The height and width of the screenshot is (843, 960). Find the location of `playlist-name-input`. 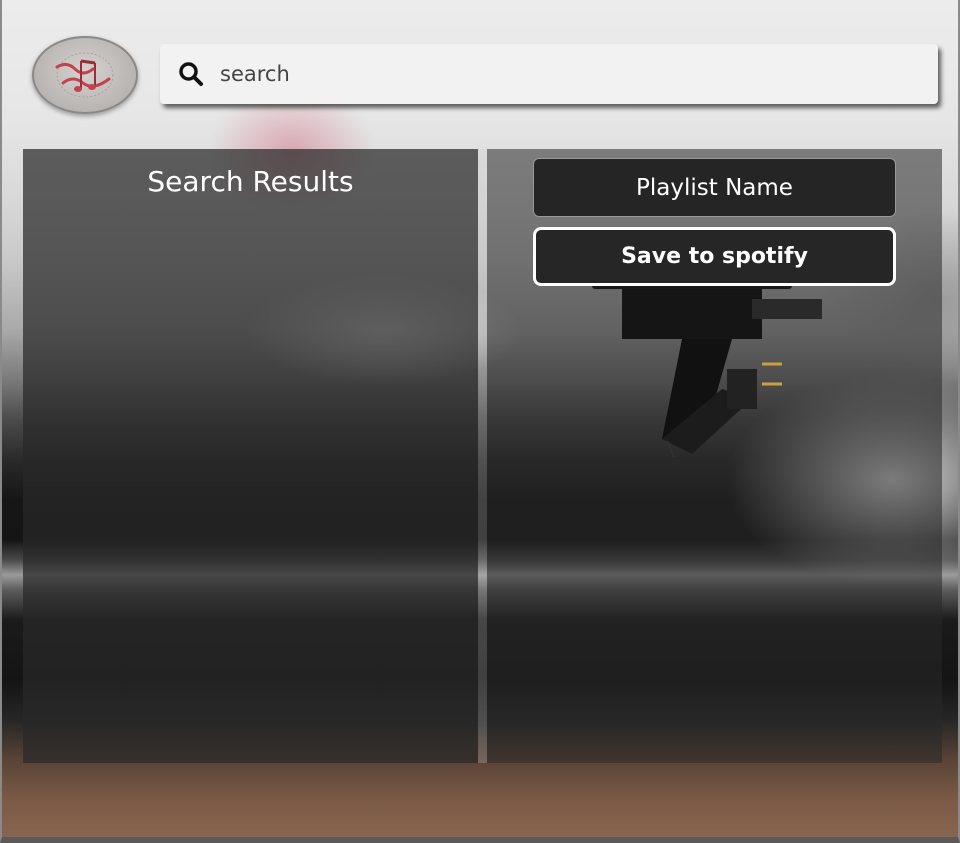

playlist-name-input is located at coordinates (714, 187).